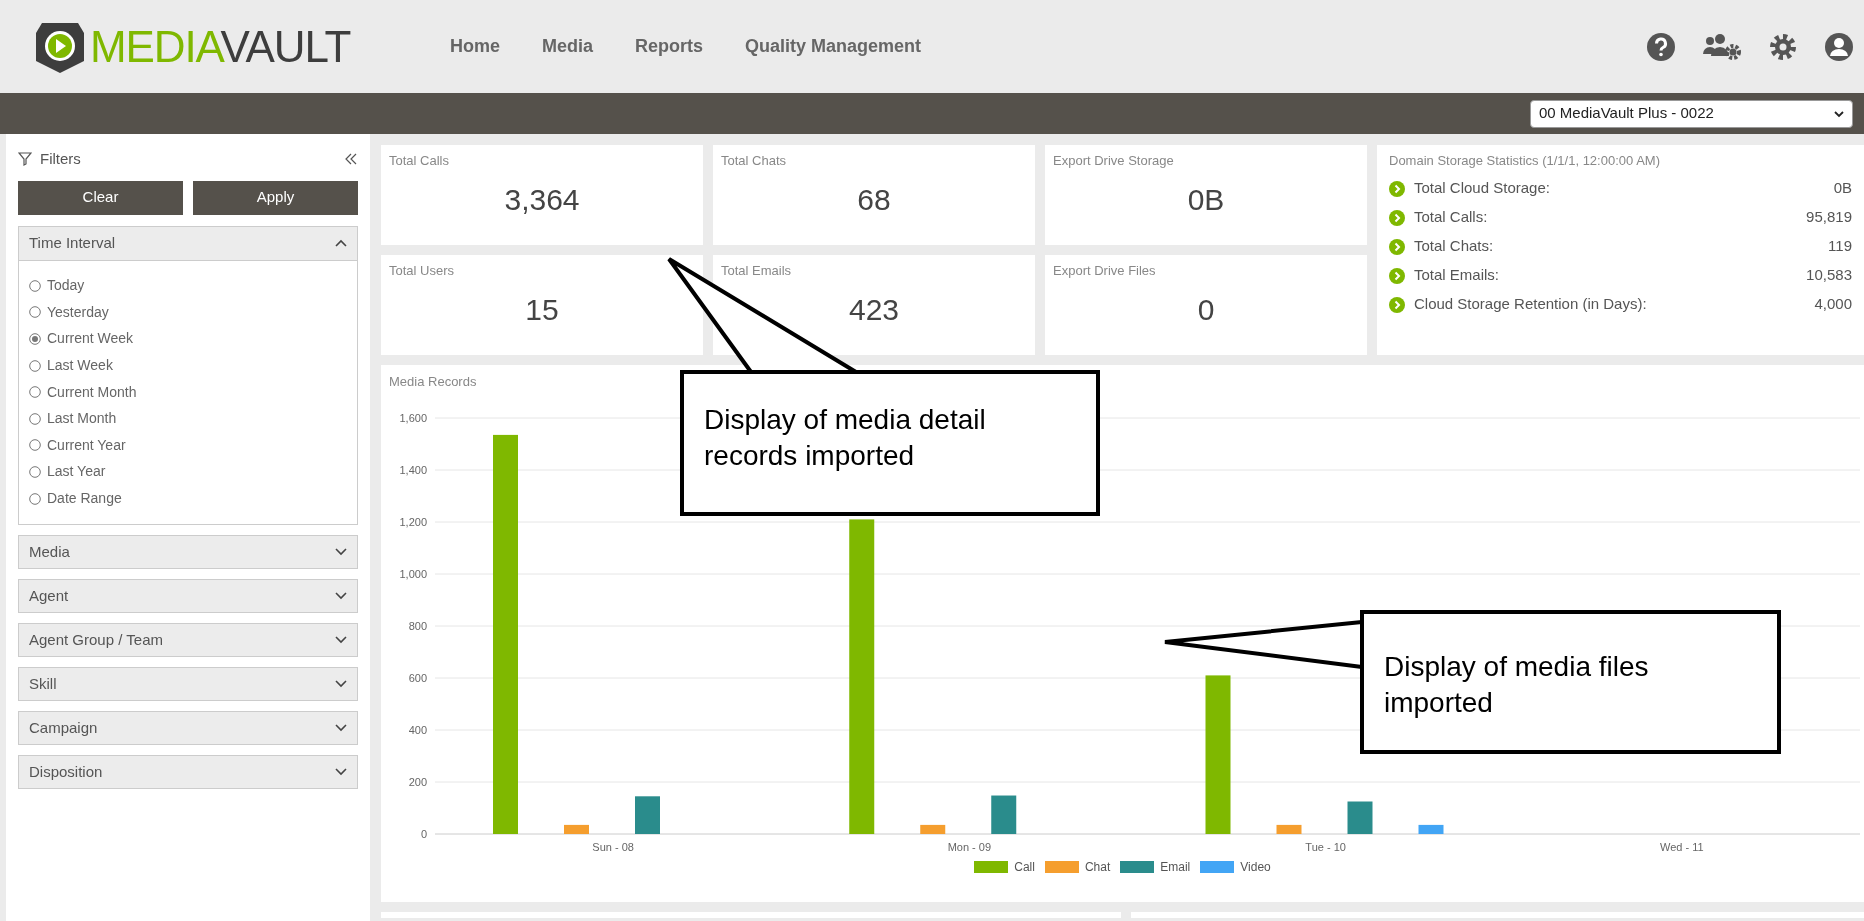 This screenshot has height=921, width=1864. Describe the element at coordinates (188, 312) in the screenshot. I see `radio-option: Yesterday` at that location.